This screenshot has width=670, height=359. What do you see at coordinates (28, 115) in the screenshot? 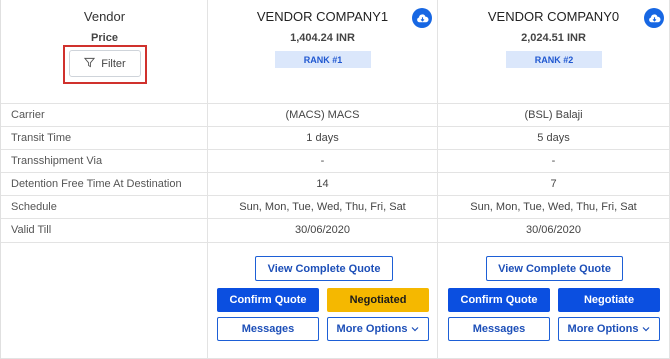
I see `row-label-carrier: Carrier` at bounding box center [28, 115].